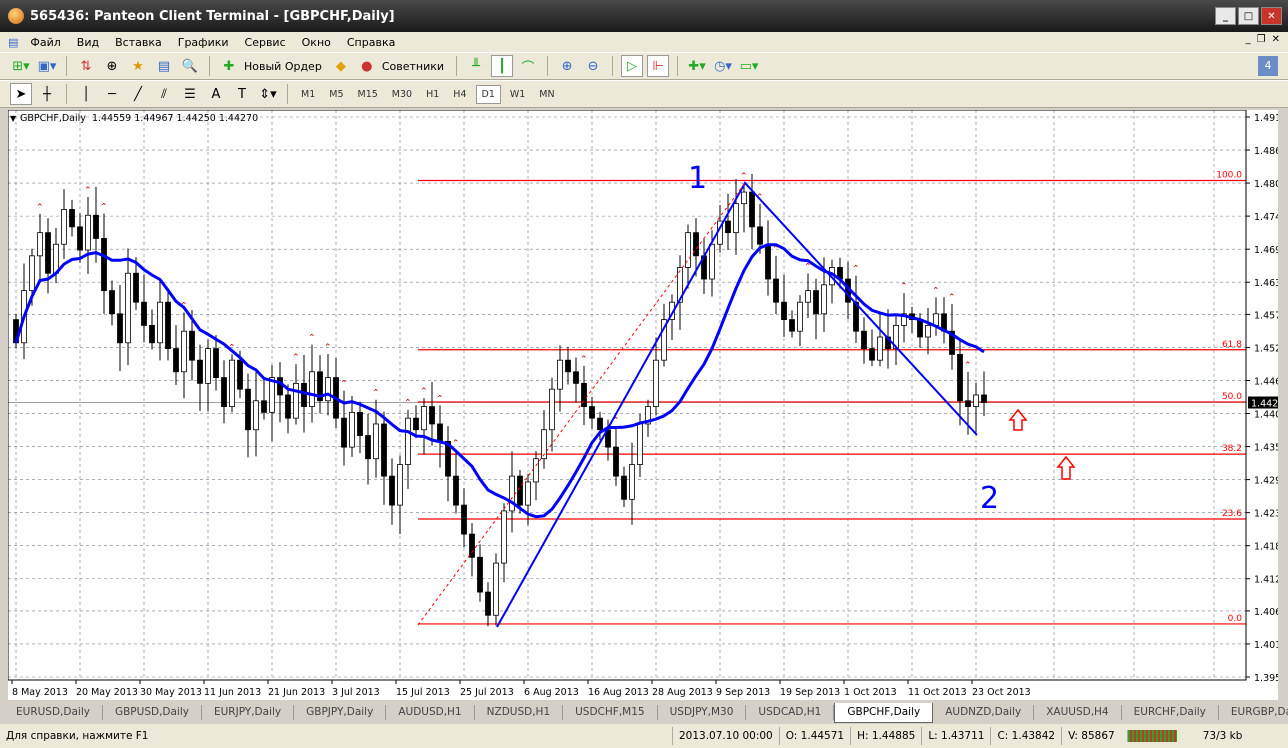  Describe the element at coordinates (885, 736) in the screenshot. I see `bar-high: H: 1.44885` at that location.